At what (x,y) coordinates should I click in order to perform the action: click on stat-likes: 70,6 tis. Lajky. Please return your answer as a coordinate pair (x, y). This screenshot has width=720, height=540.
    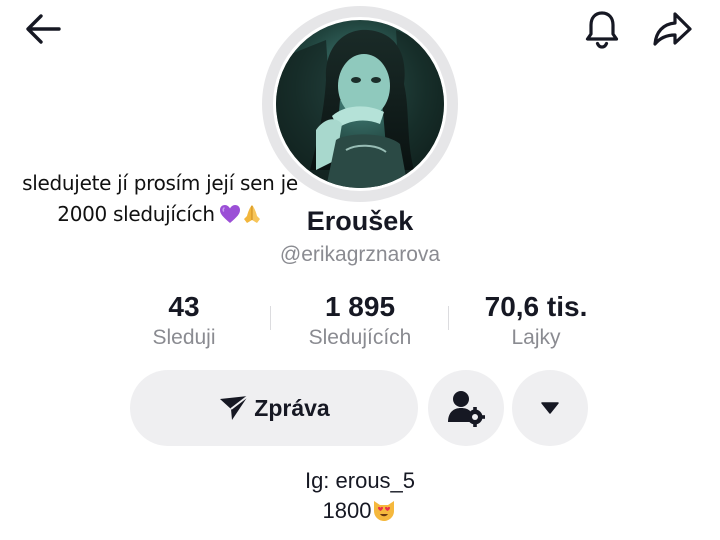
    Looking at the image, I should click on (536, 321).